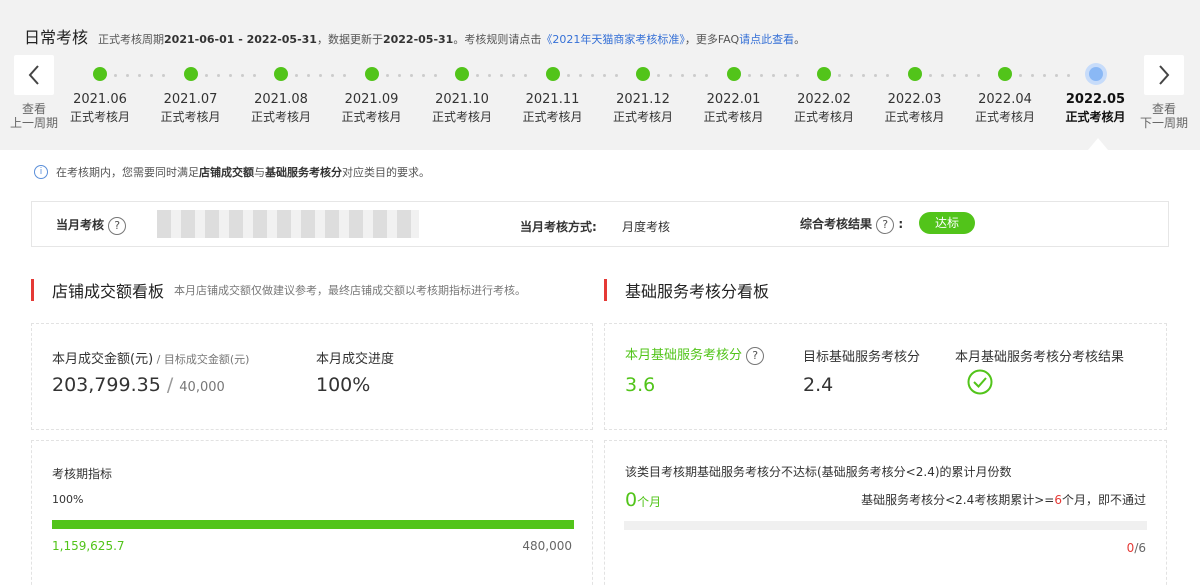  I want to click on chevron-left-icon, so click(33, 75).